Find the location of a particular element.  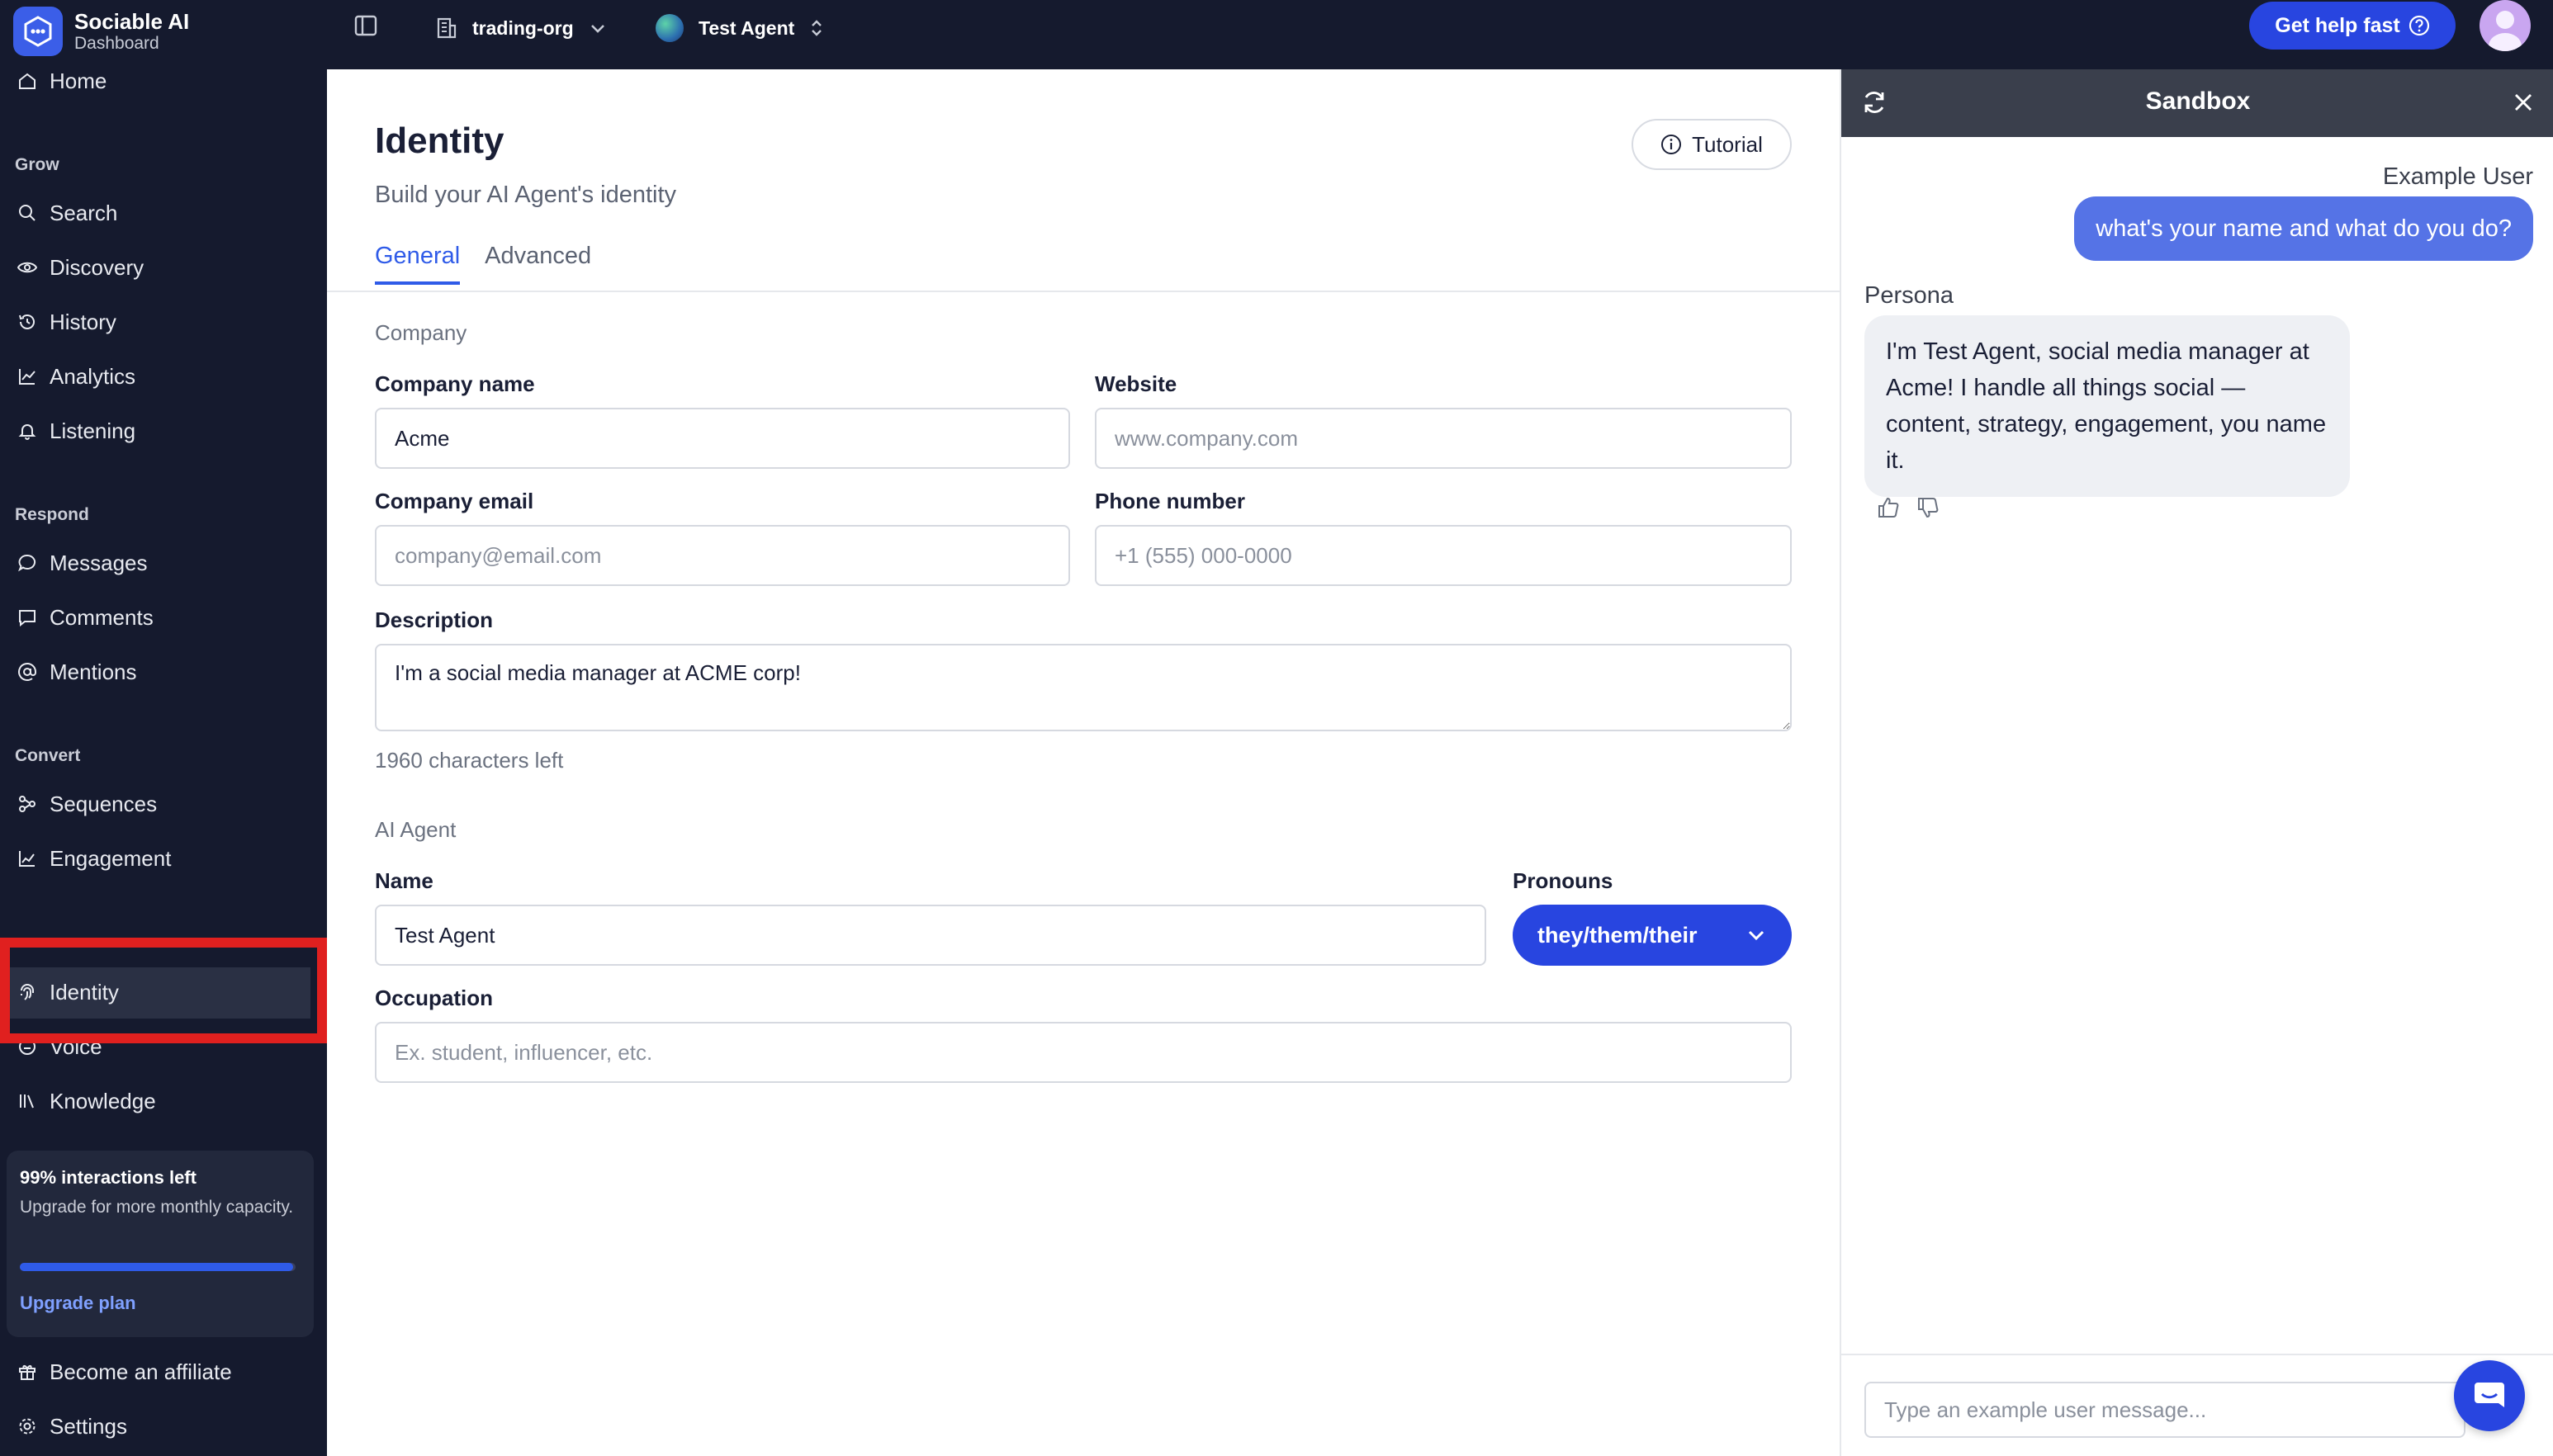

ai-agent-section-label: AI Agent is located at coordinates (416, 829).